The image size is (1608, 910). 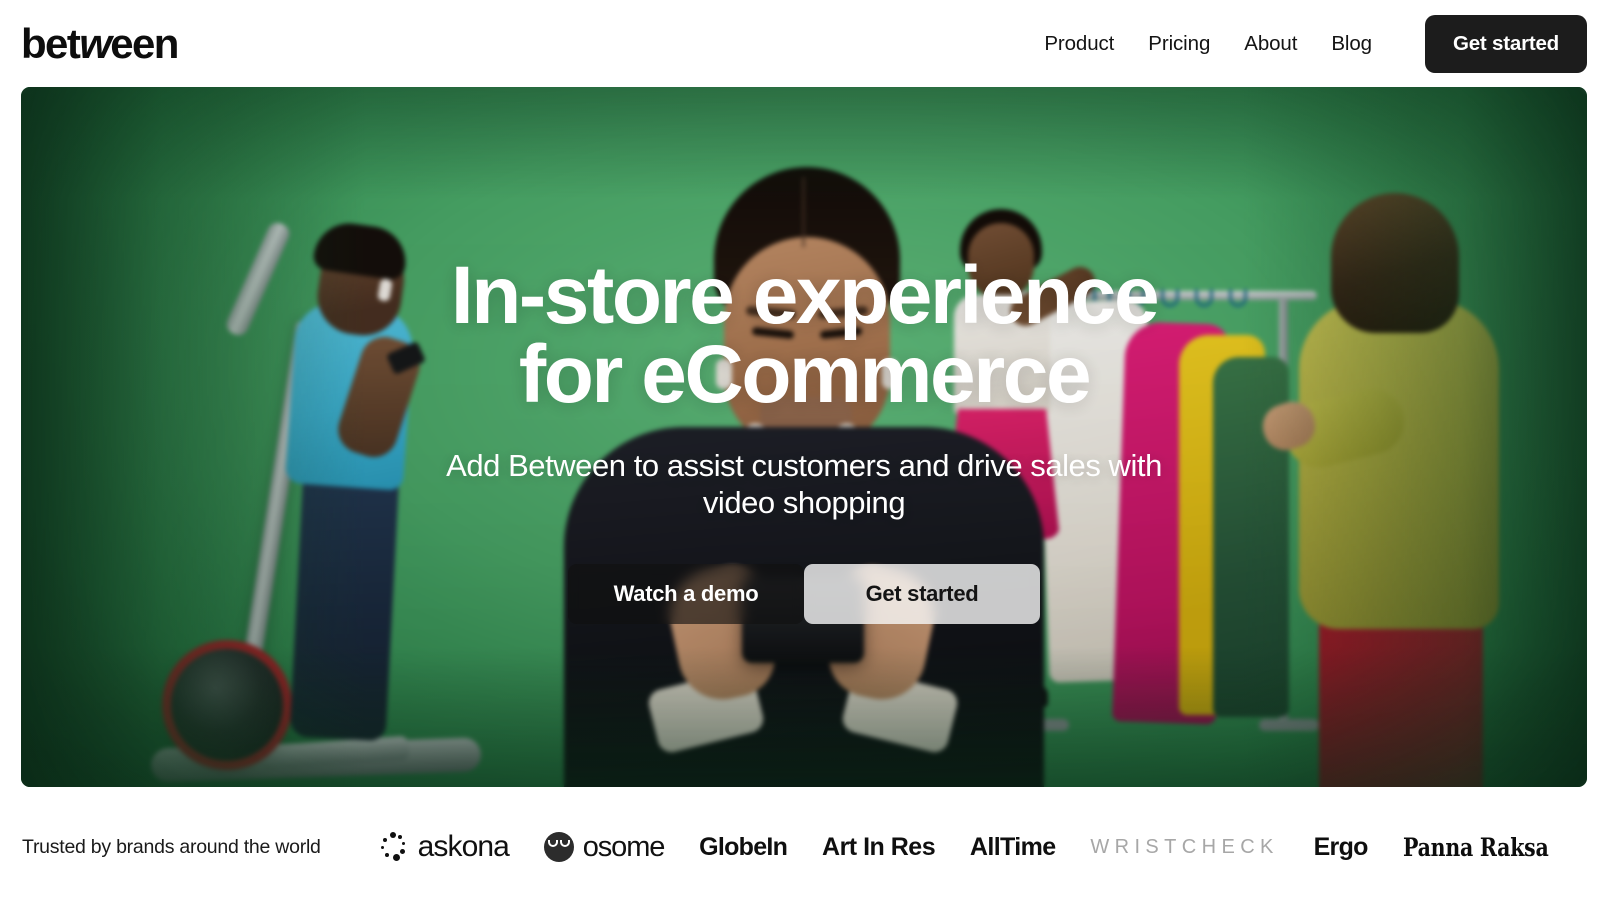 What do you see at coordinates (1013, 847) in the screenshot?
I see `brand-logo-alltime: AllTime` at bounding box center [1013, 847].